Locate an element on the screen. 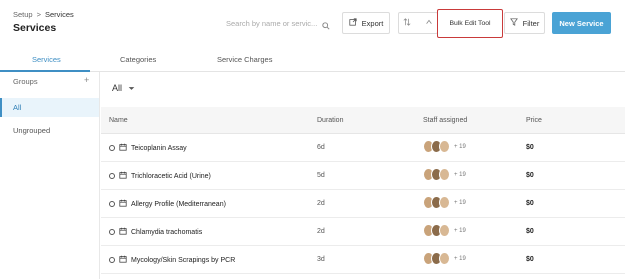 This screenshot has height=279, width=625. service-name-cell: Trichloracetic Acid (Urine) is located at coordinates (160, 176).